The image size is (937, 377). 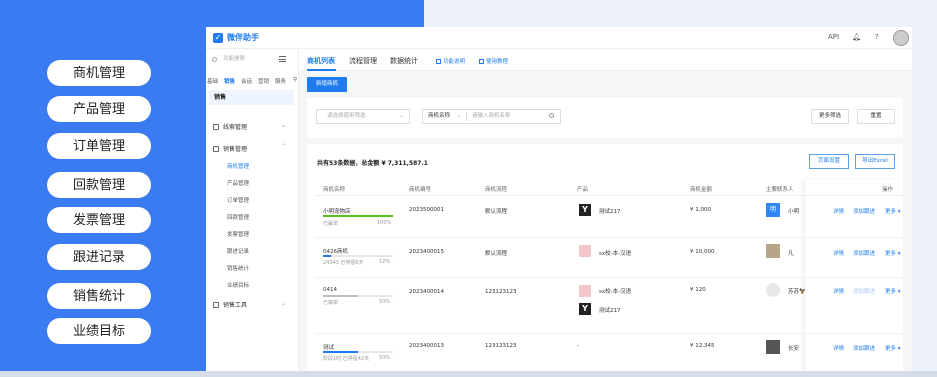 What do you see at coordinates (99, 220) in the screenshot?
I see `pill-menu-item: 发票管理` at bounding box center [99, 220].